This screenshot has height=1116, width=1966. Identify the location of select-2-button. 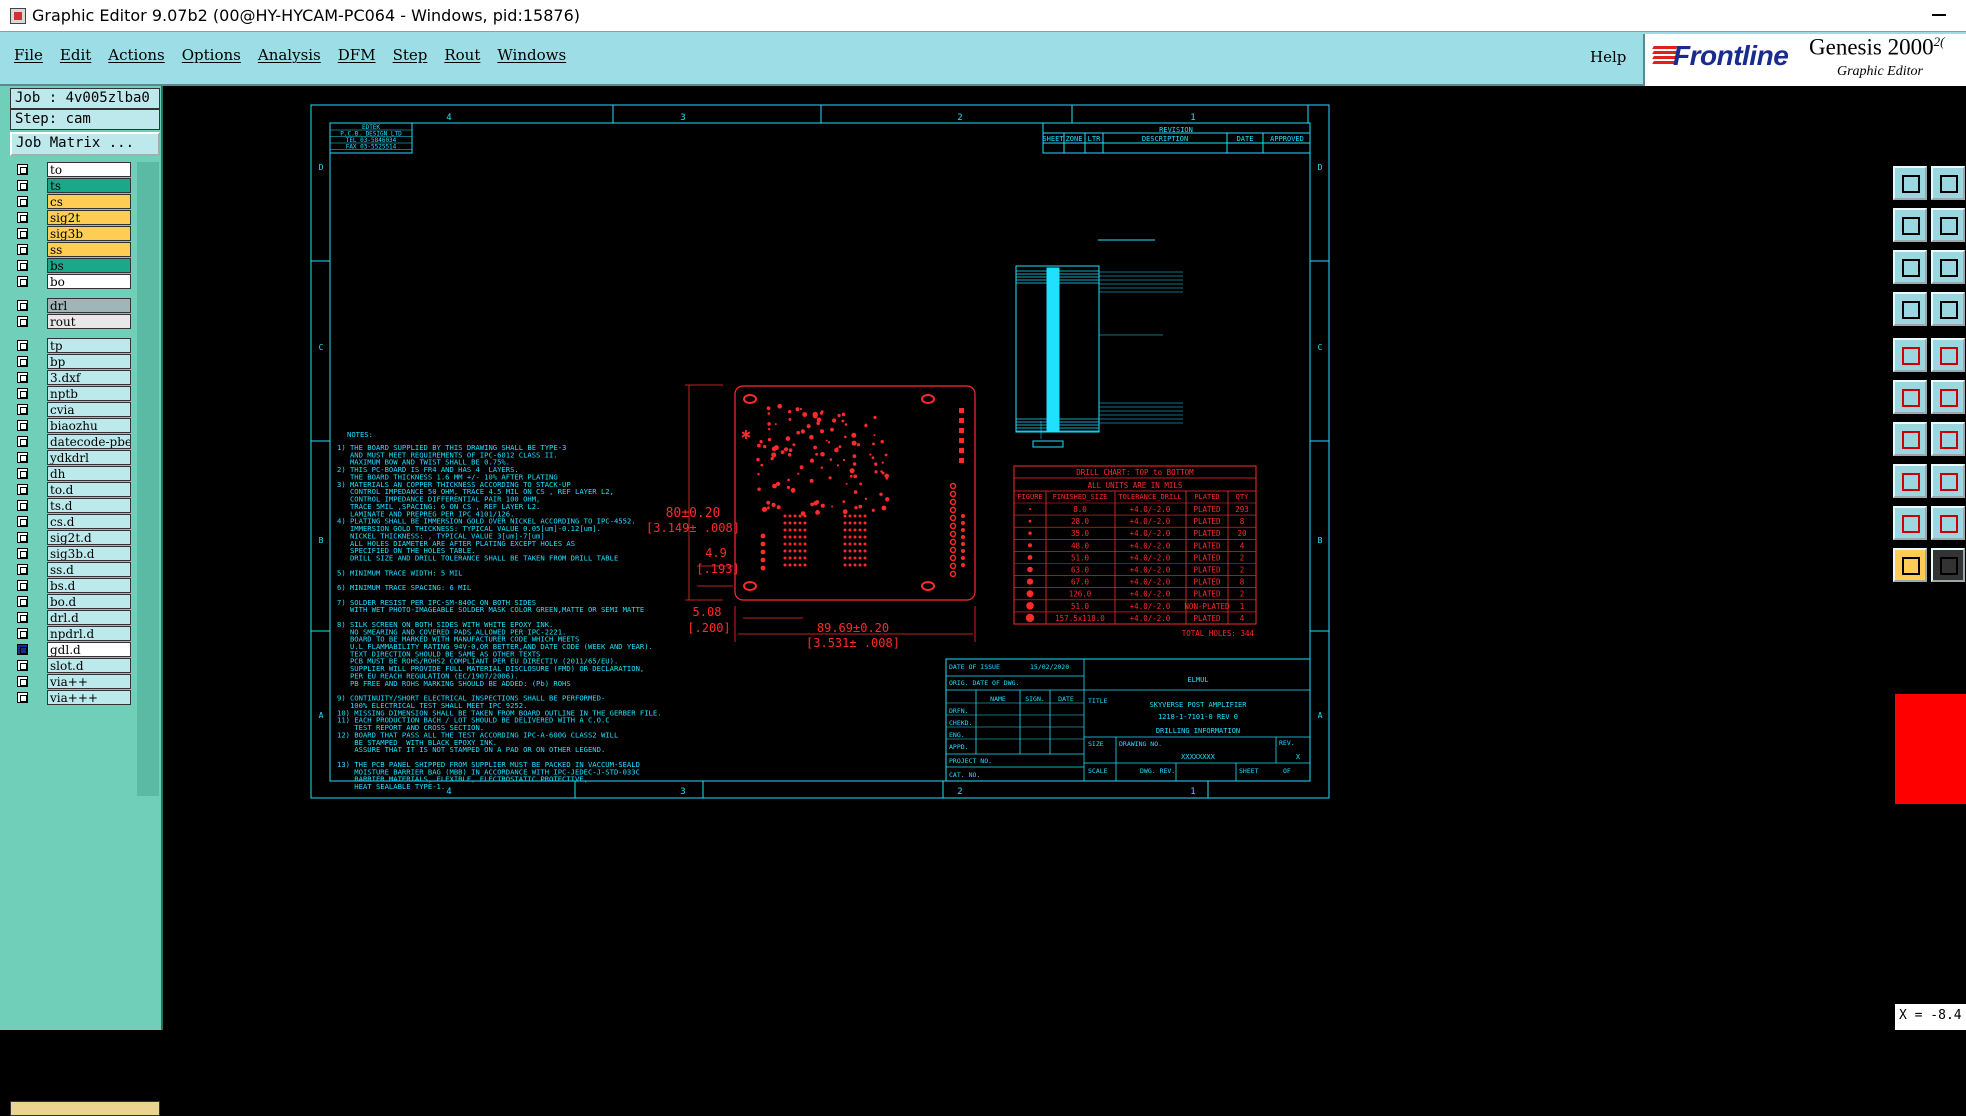
(1948, 565).